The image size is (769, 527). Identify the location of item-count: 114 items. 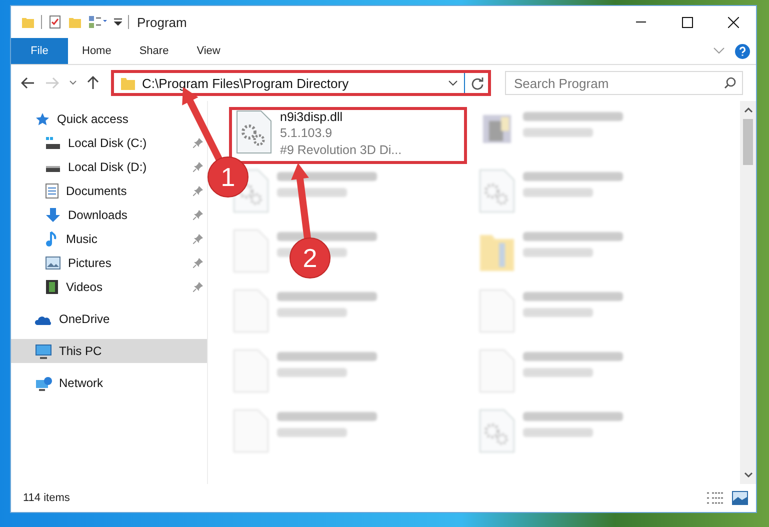
(46, 498).